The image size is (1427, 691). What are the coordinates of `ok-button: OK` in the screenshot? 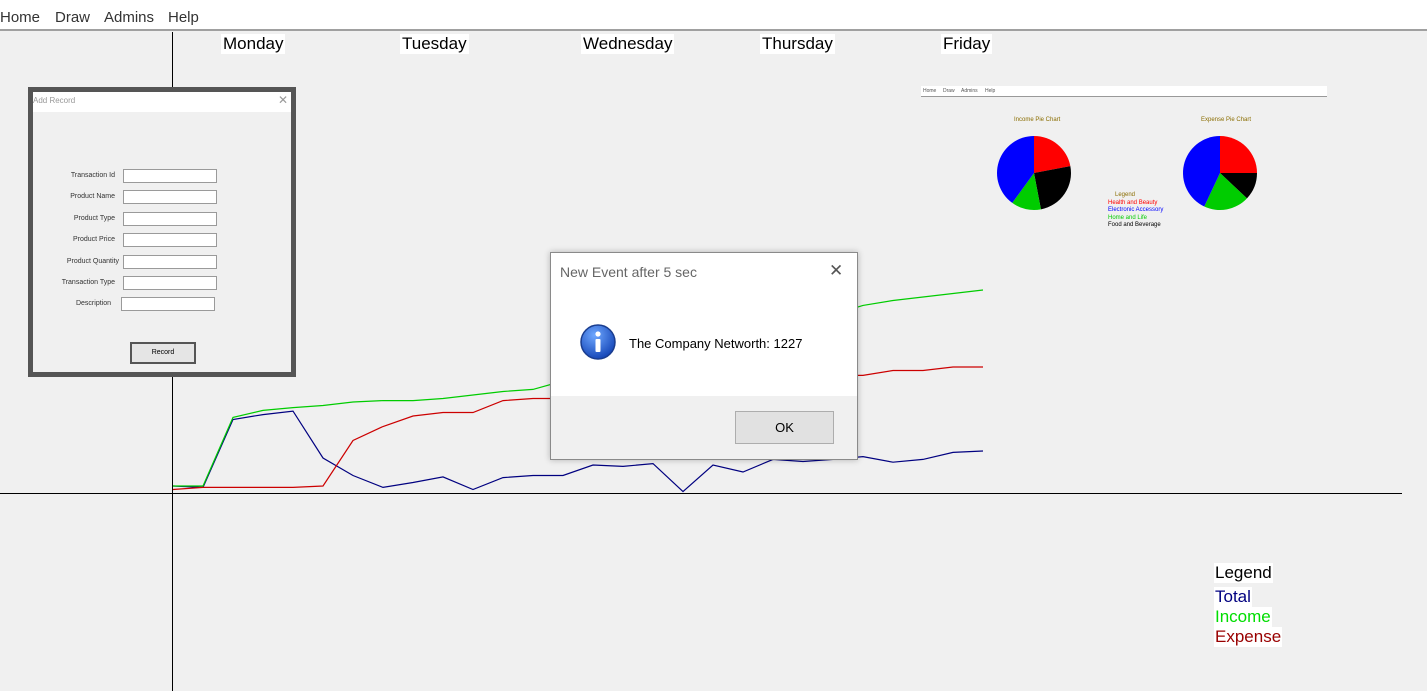 It's located at (784, 427).